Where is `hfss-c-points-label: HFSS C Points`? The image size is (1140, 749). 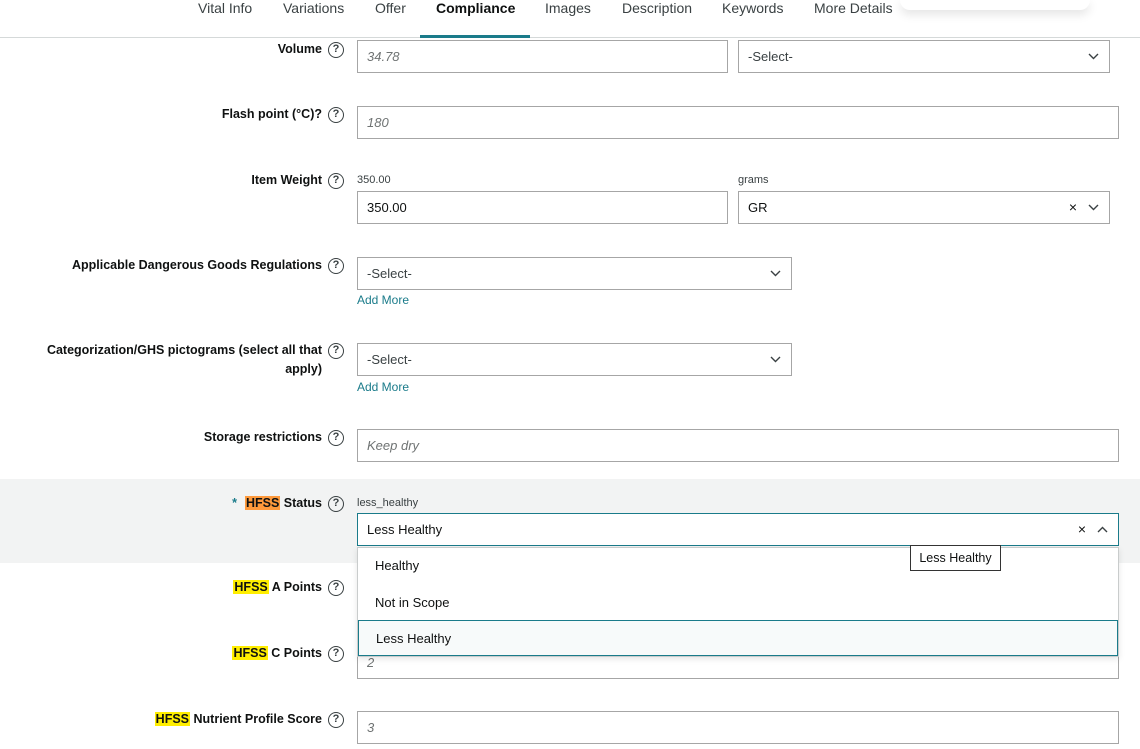
hfss-c-points-label: HFSS C Points is located at coordinates (277, 653).